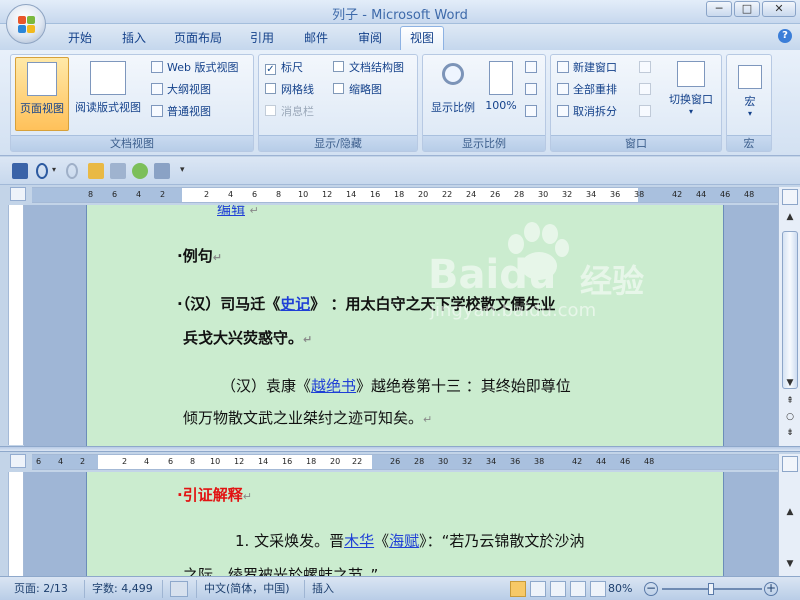 The image size is (800, 600). What do you see at coordinates (711, 589) in the screenshot?
I see `zoom-slider-thumb` at bounding box center [711, 589].